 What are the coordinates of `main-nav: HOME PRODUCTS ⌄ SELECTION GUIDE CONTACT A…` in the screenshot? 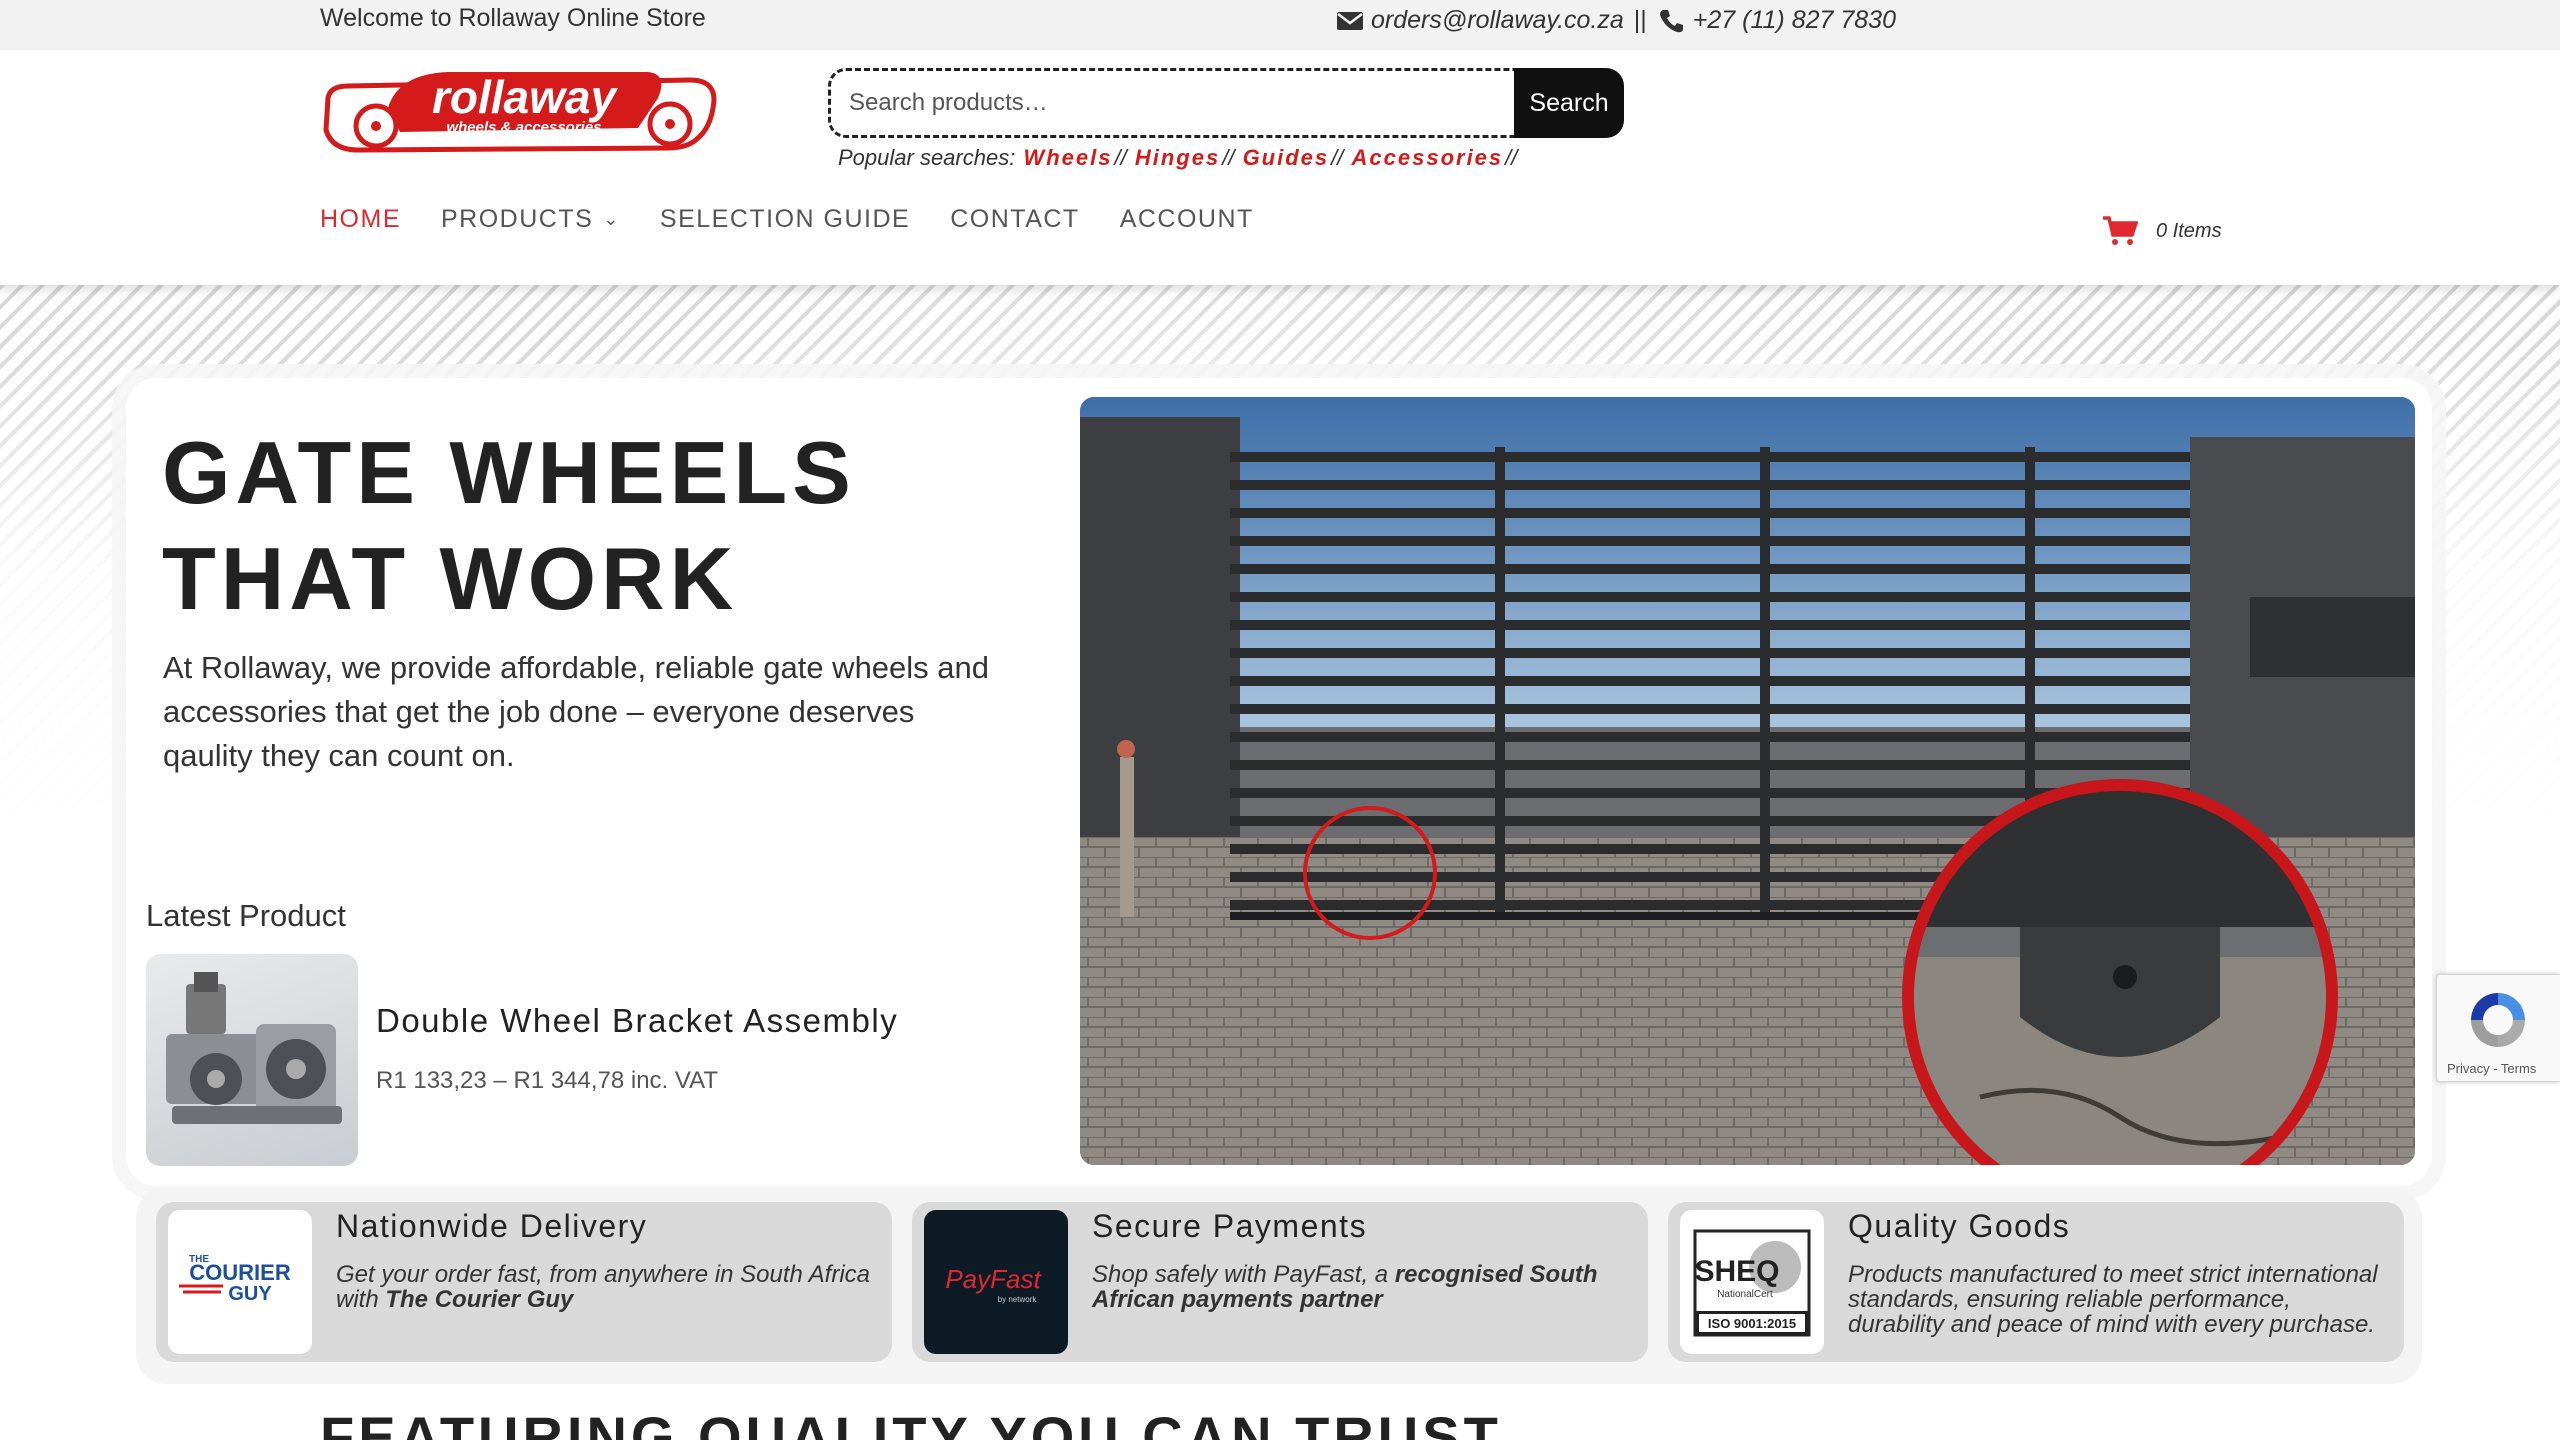 It's located at (787, 219).